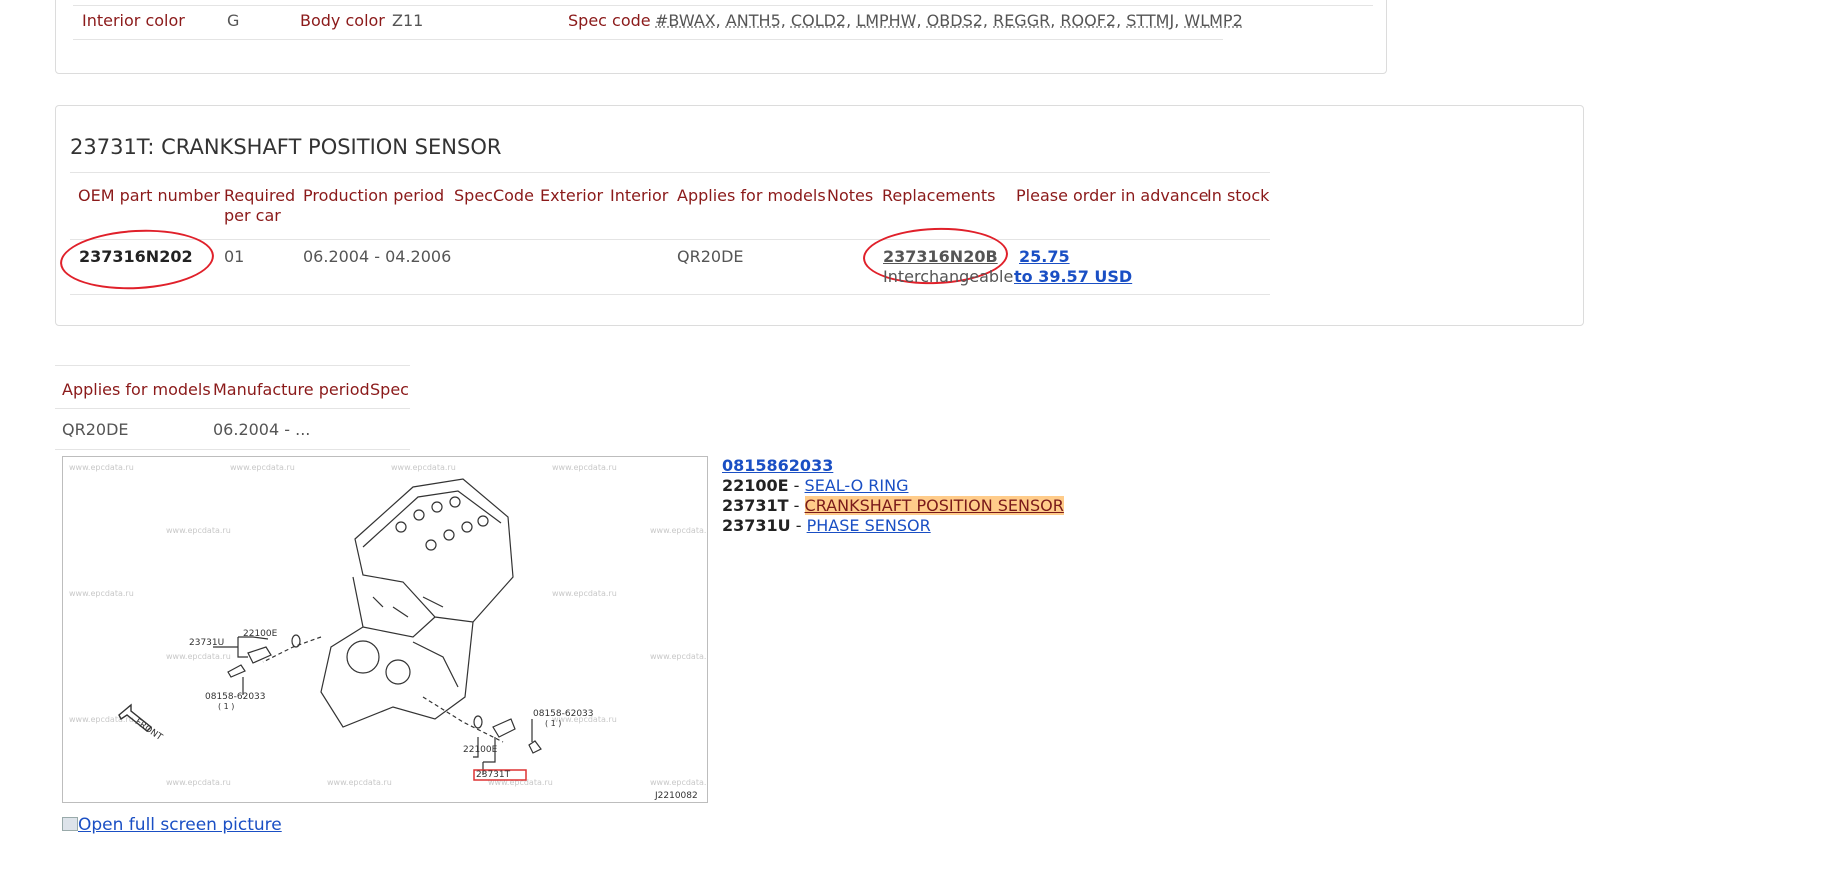  Describe the element at coordinates (377, 256) in the screenshot. I see `production-period: 06.2004 - 04.2006` at that location.